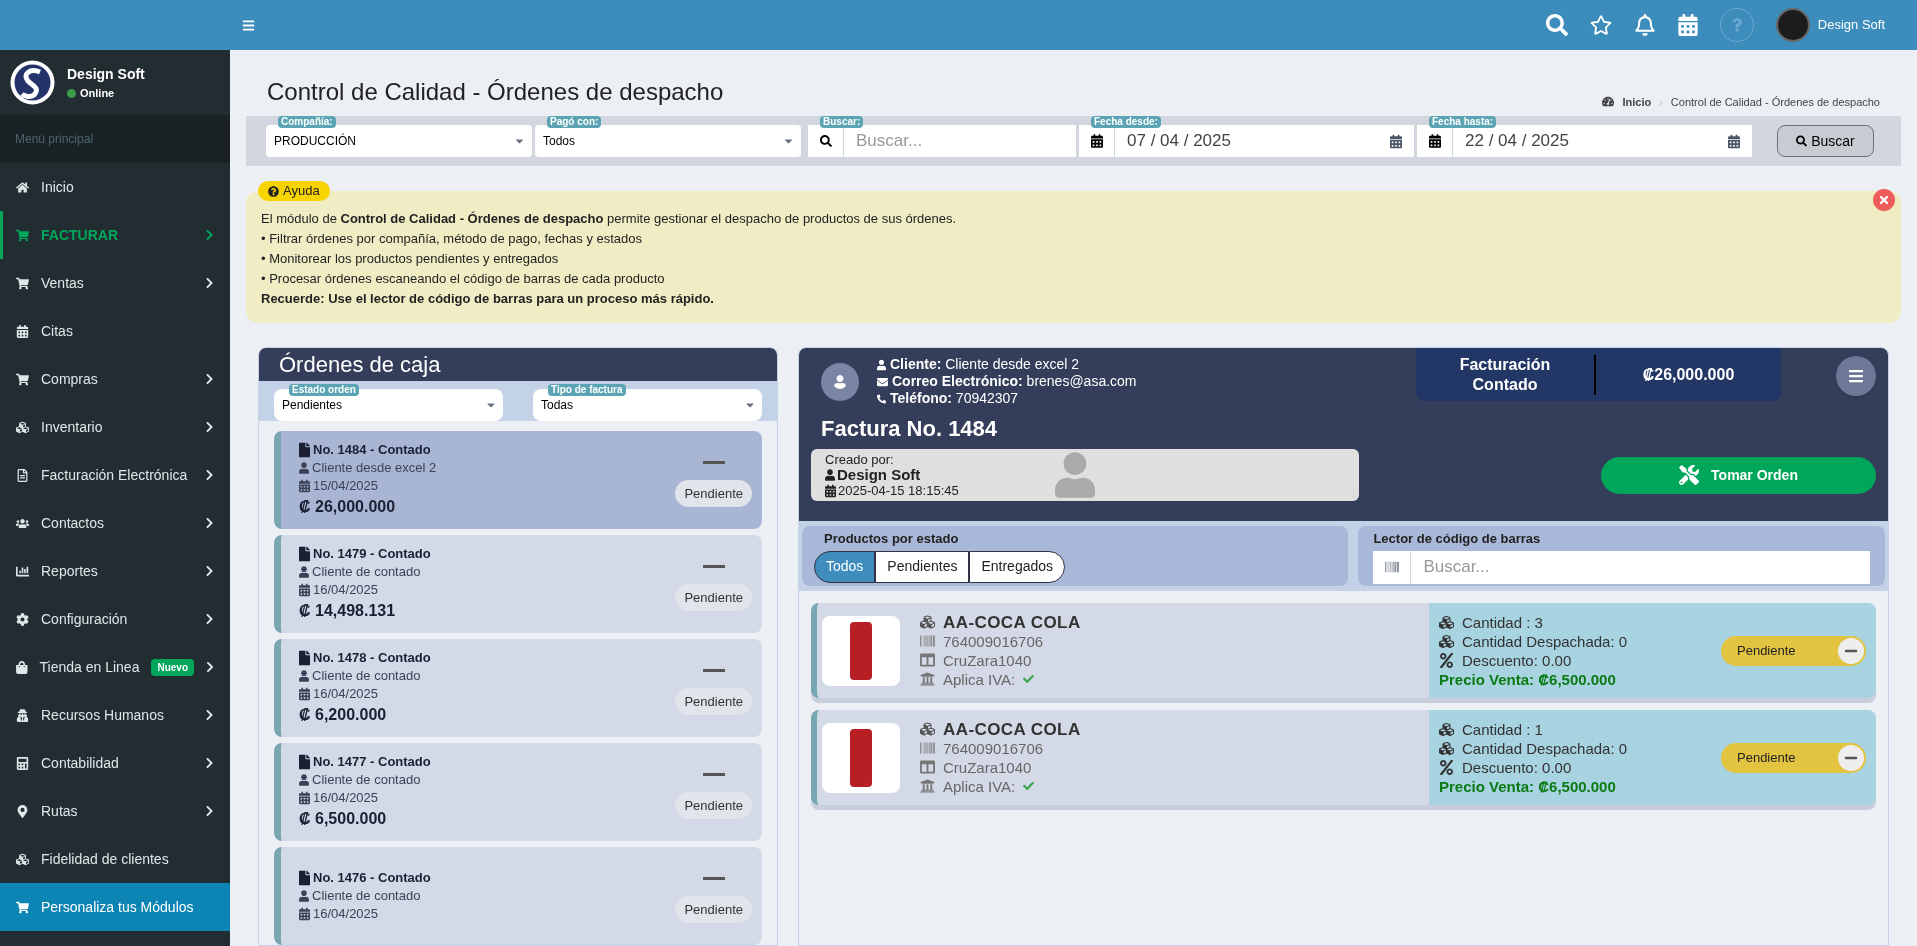 Image resolution: width=1917 pixels, height=946 pixels. Describe the element at coordinates (372, 658) in the screenshot. I see `order-title: No. 1478 - Contado` at that location.